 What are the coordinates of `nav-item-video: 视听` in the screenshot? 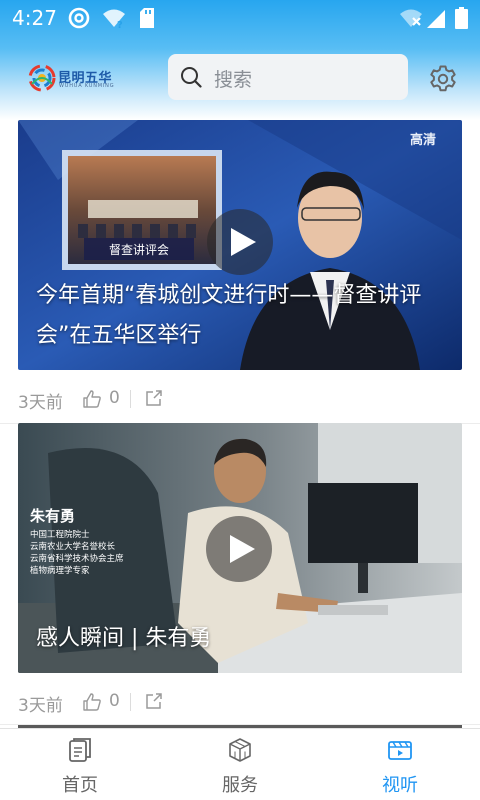 It's located at (400, 764).